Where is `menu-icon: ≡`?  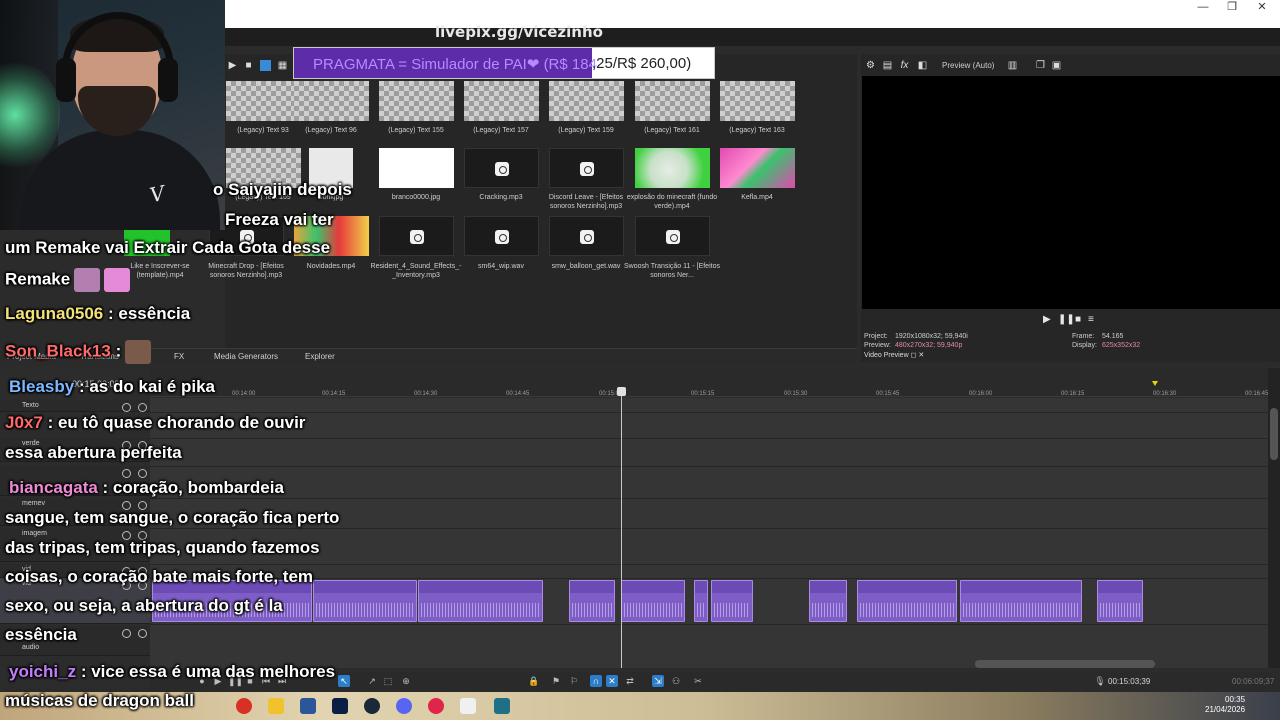 menu-icon: ≡ is located at coordinates (1091, 319).